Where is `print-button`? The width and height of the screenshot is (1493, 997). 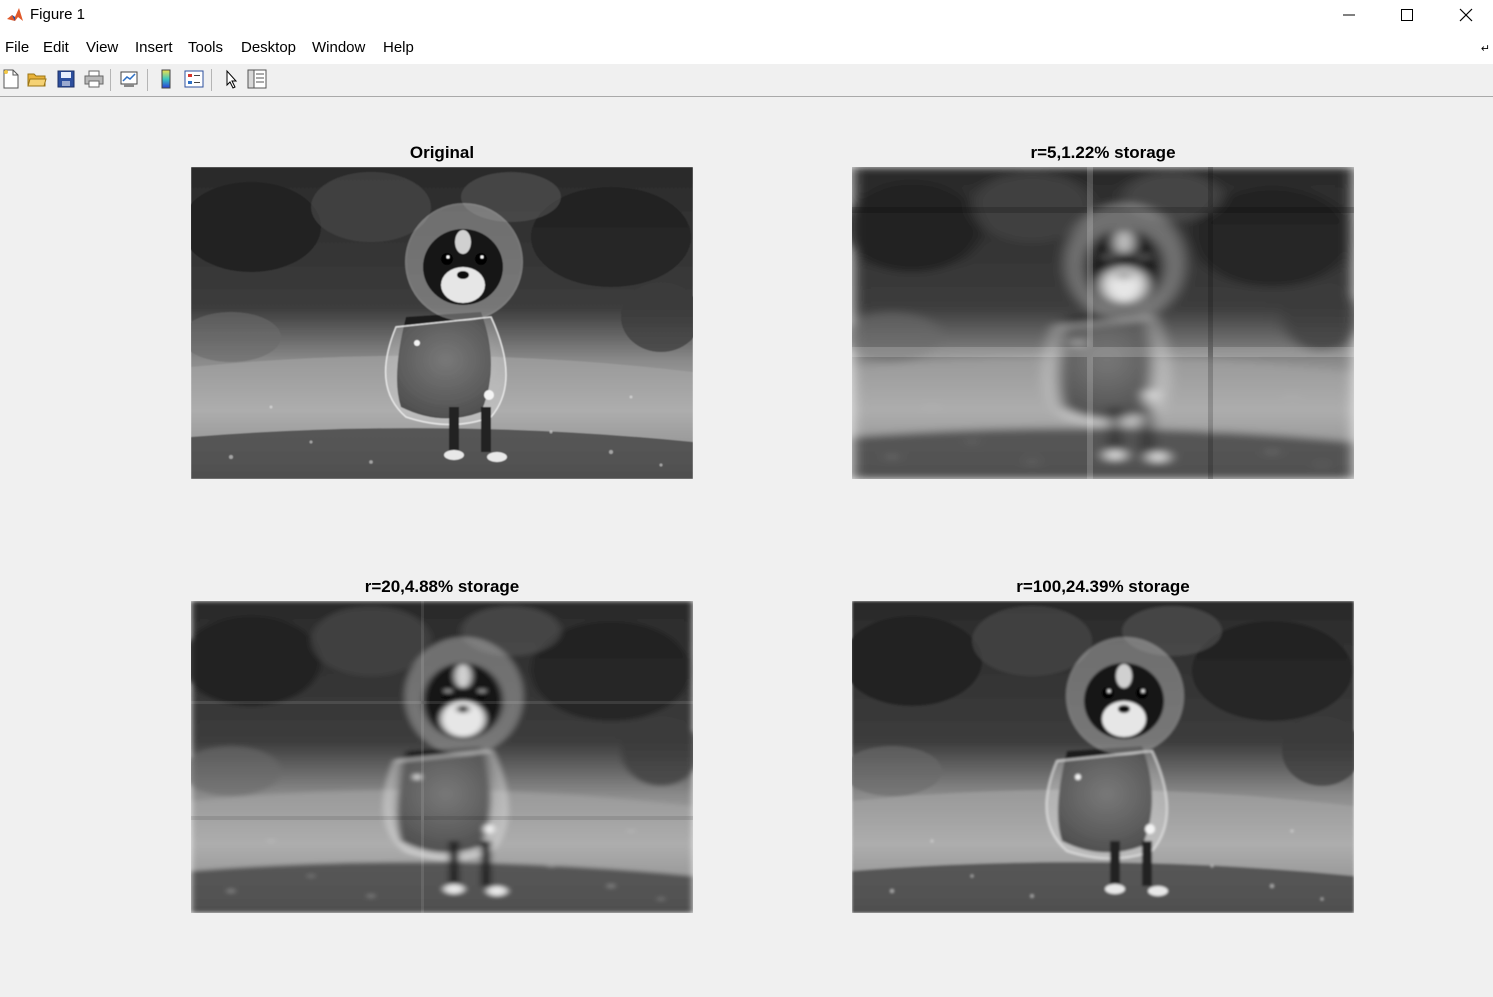 print-button is located at coordinates (94, 79).